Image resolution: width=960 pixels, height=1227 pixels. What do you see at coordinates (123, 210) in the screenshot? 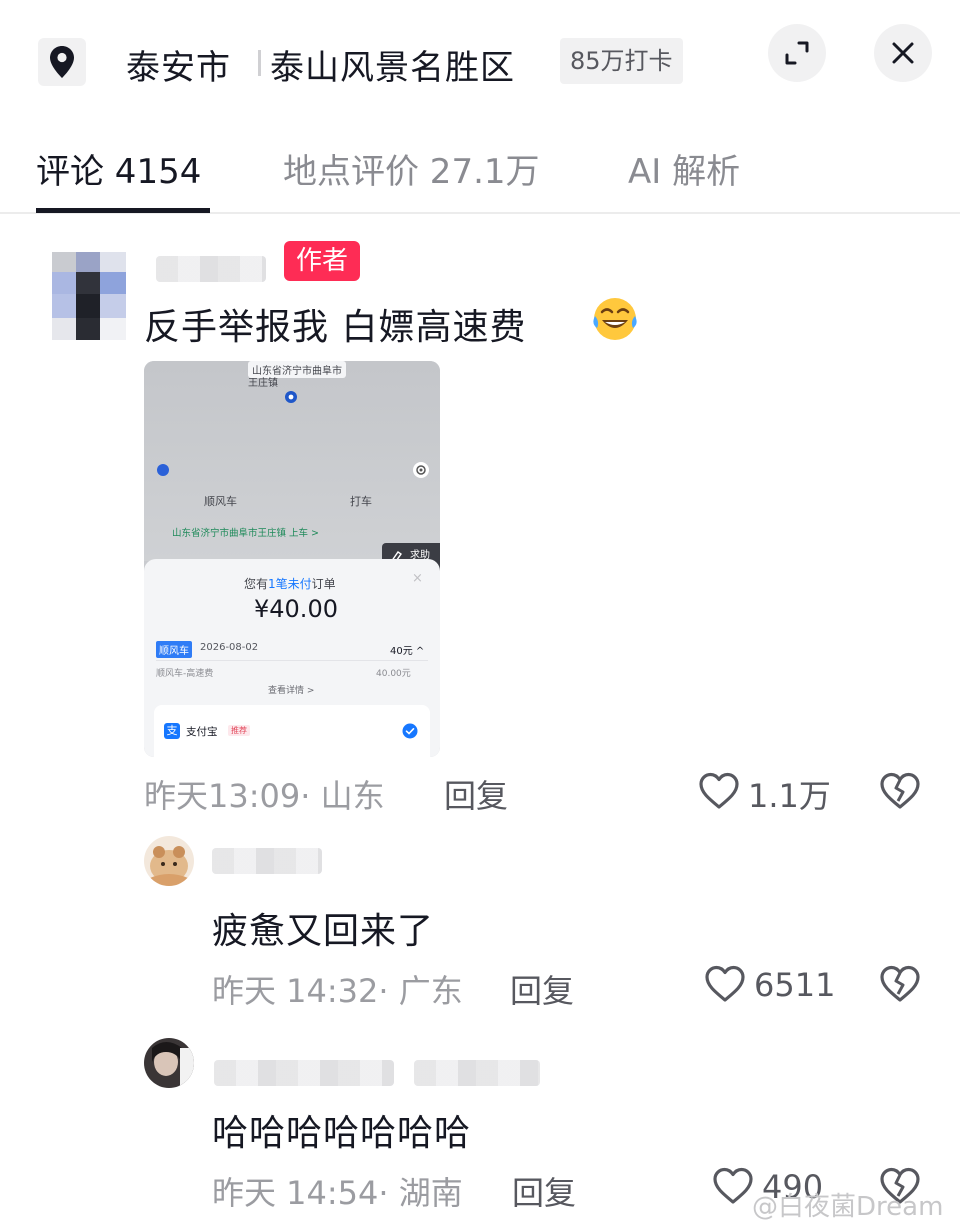
I see `active-tab-indicator` at bounding box center [123, 210].